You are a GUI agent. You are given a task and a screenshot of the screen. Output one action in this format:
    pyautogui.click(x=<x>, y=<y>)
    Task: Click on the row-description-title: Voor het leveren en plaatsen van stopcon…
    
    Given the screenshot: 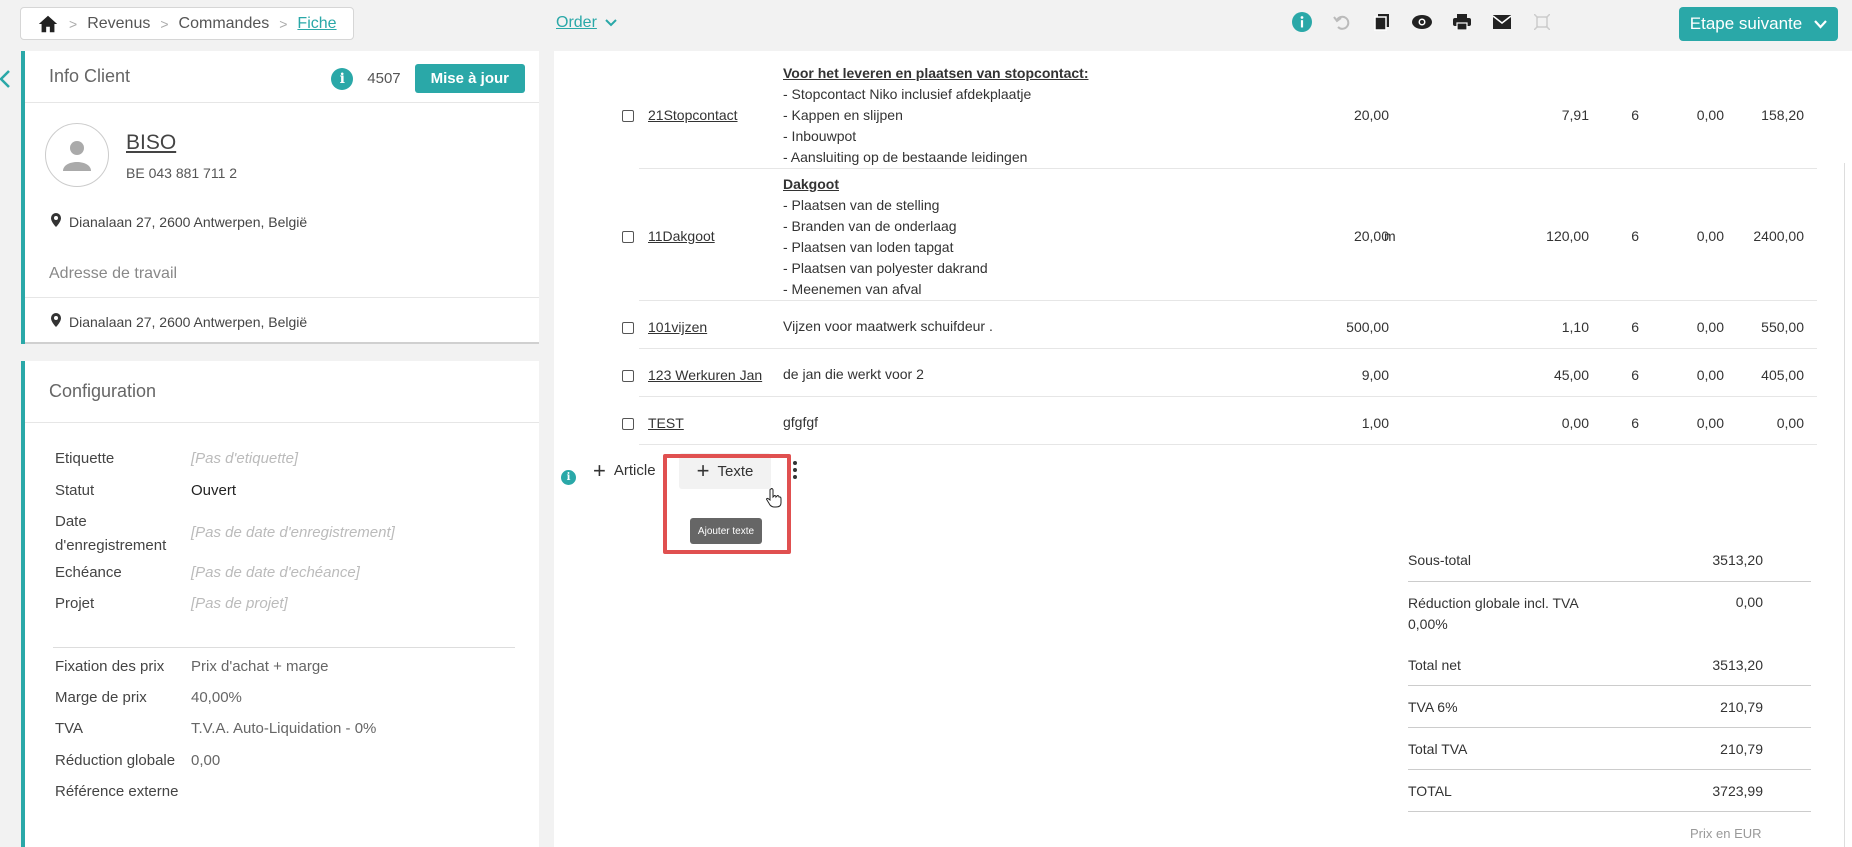 What is the action you would take?
    pyautogui.click(x=936, y=73)
    